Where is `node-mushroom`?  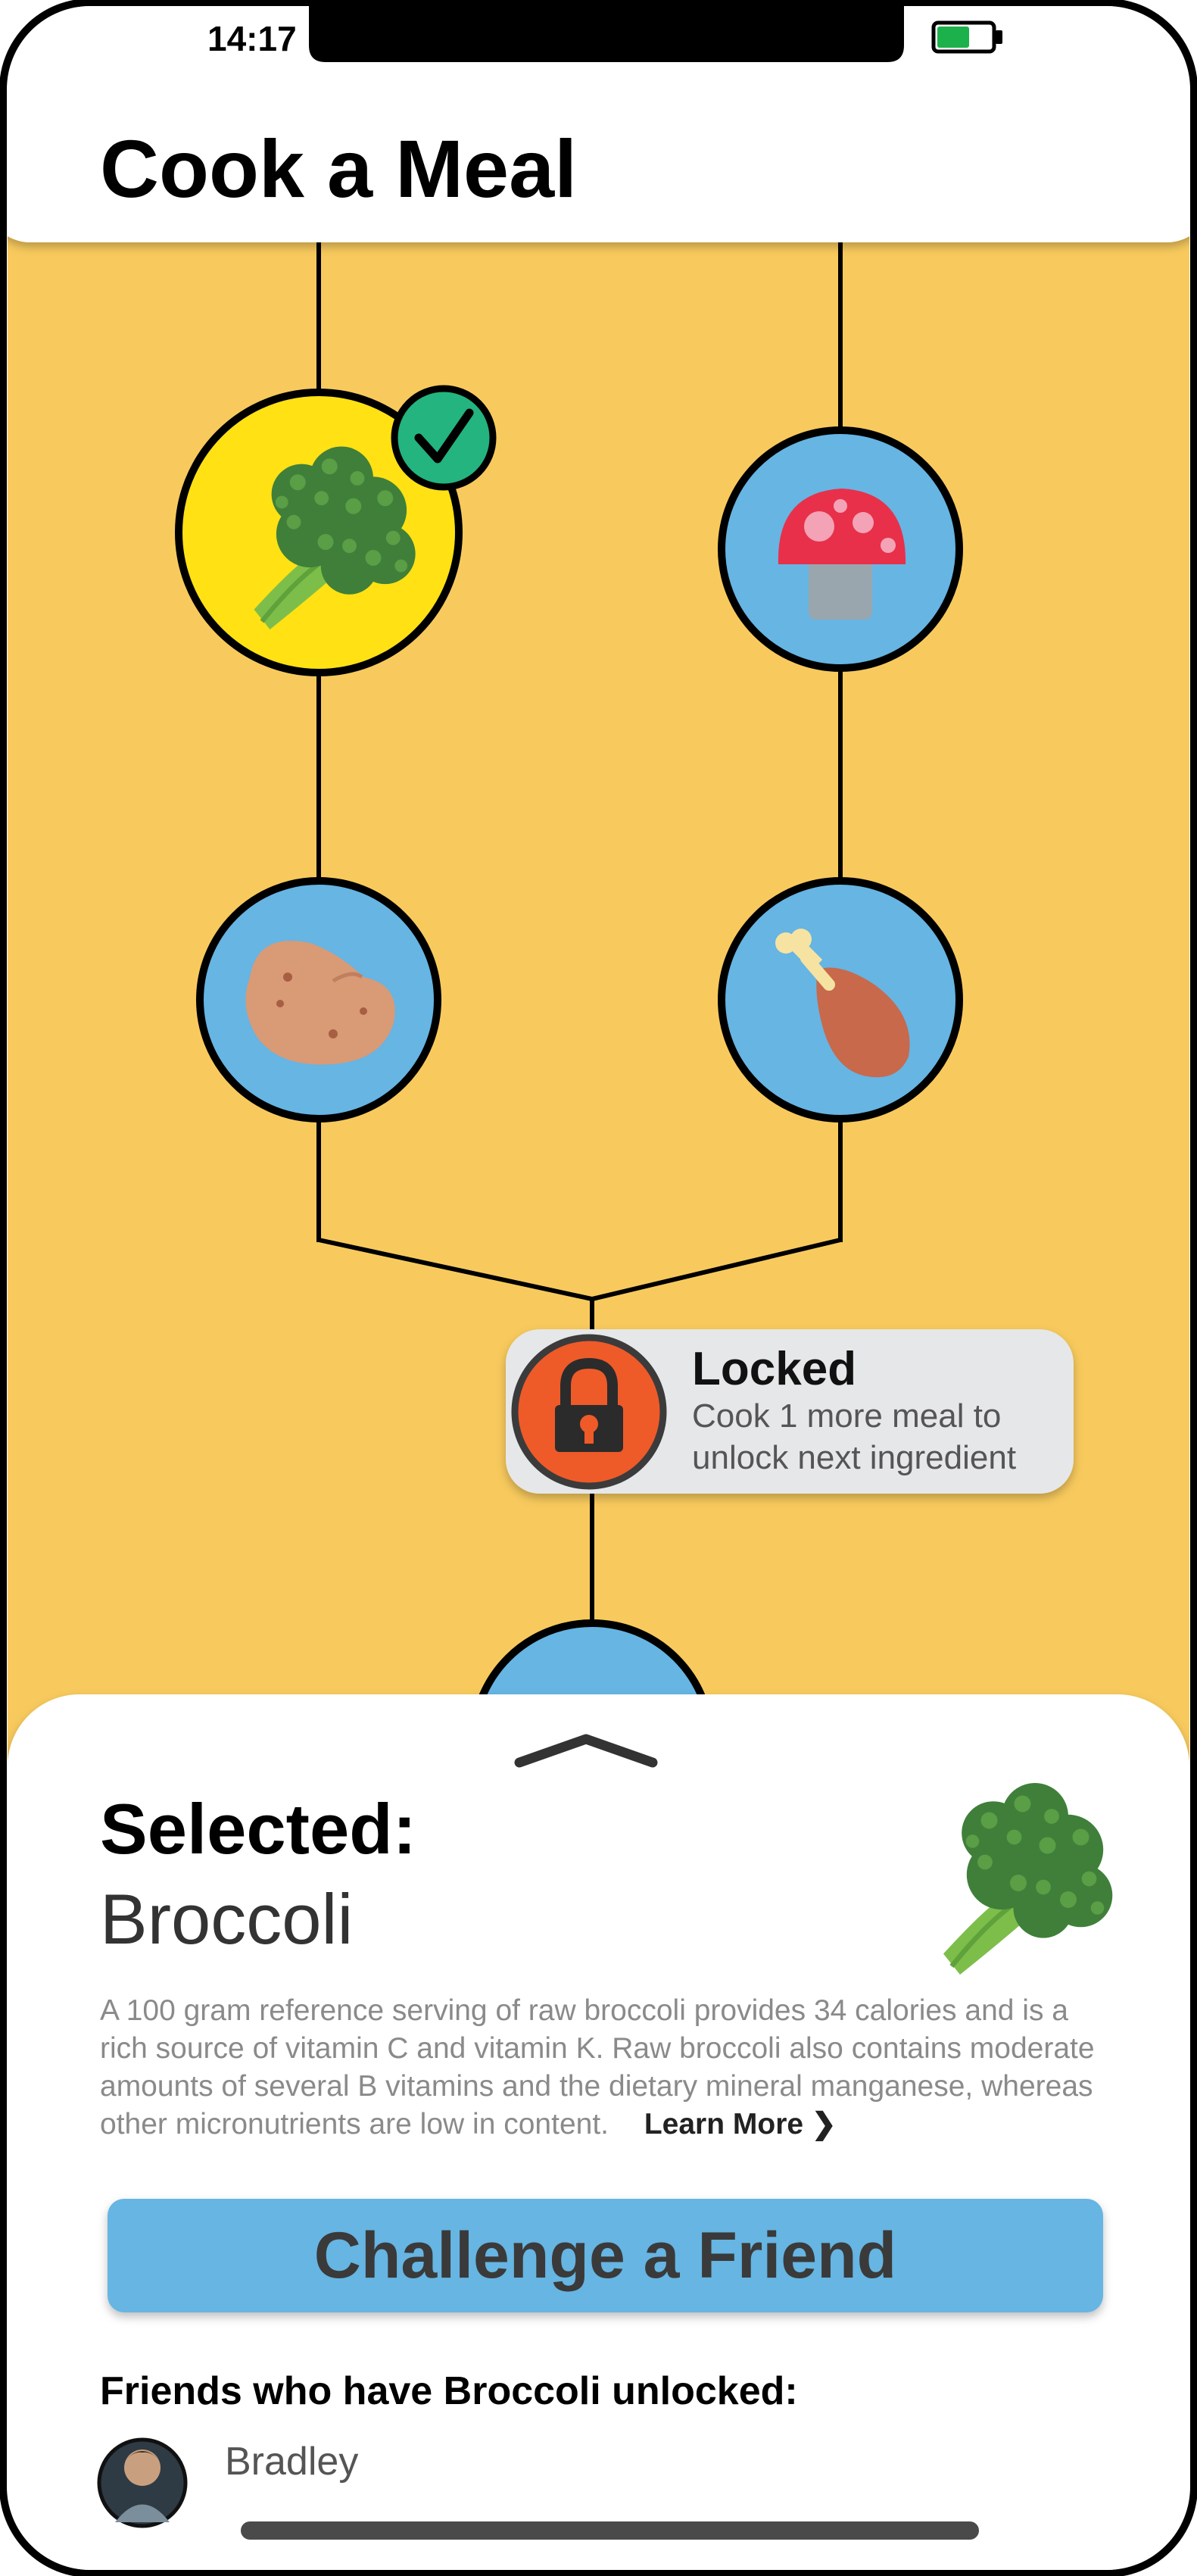
node-mushroom is located at coordinates (840, 549).